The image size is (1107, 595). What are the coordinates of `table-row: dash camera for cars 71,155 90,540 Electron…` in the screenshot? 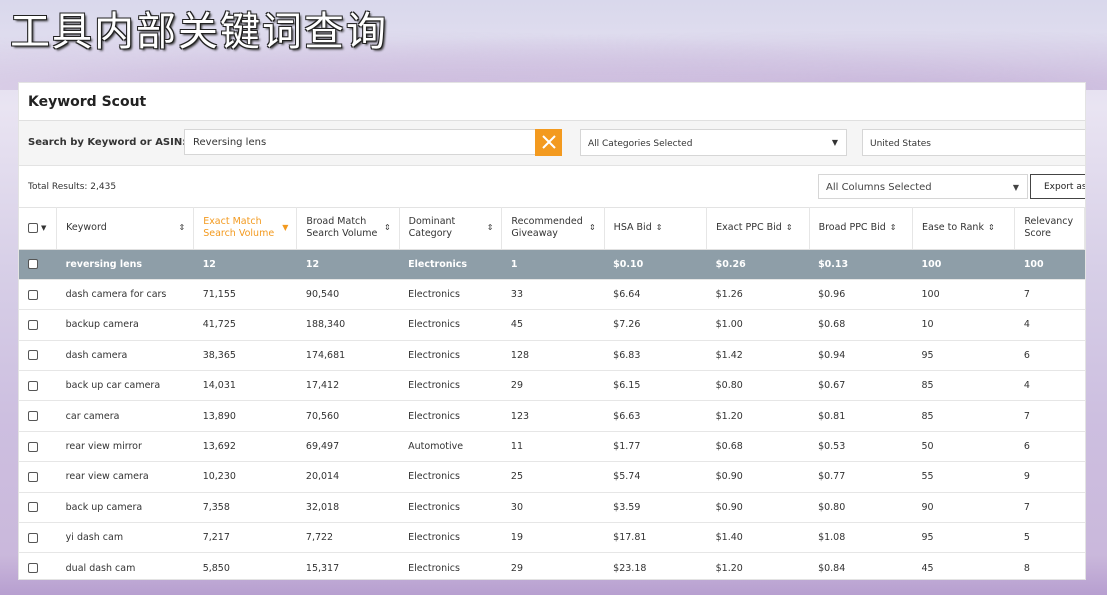 It's located at (552, 295).